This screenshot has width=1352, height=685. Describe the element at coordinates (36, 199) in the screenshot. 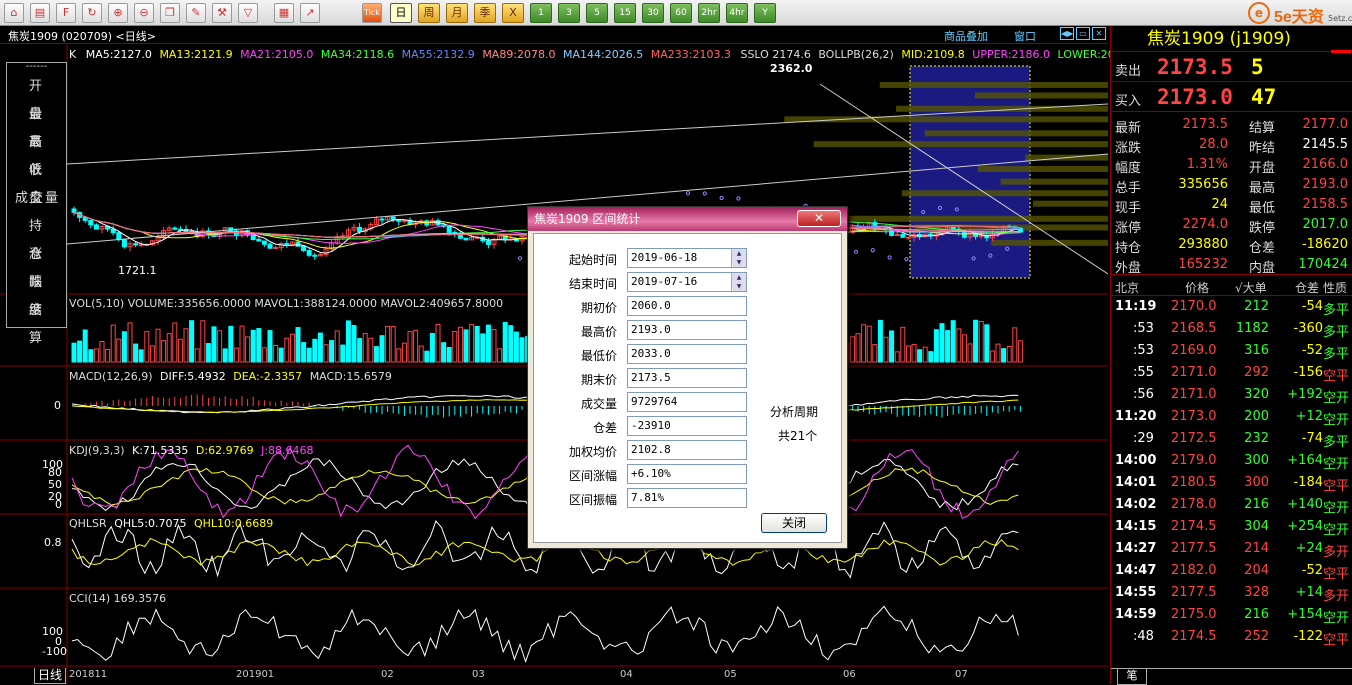

I see `menu-item-4: 成交量` at that location.